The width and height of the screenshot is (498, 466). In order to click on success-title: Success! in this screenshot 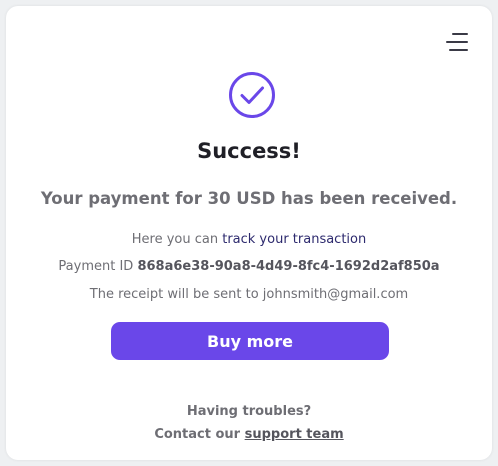, I will do `click(249, 151)`.